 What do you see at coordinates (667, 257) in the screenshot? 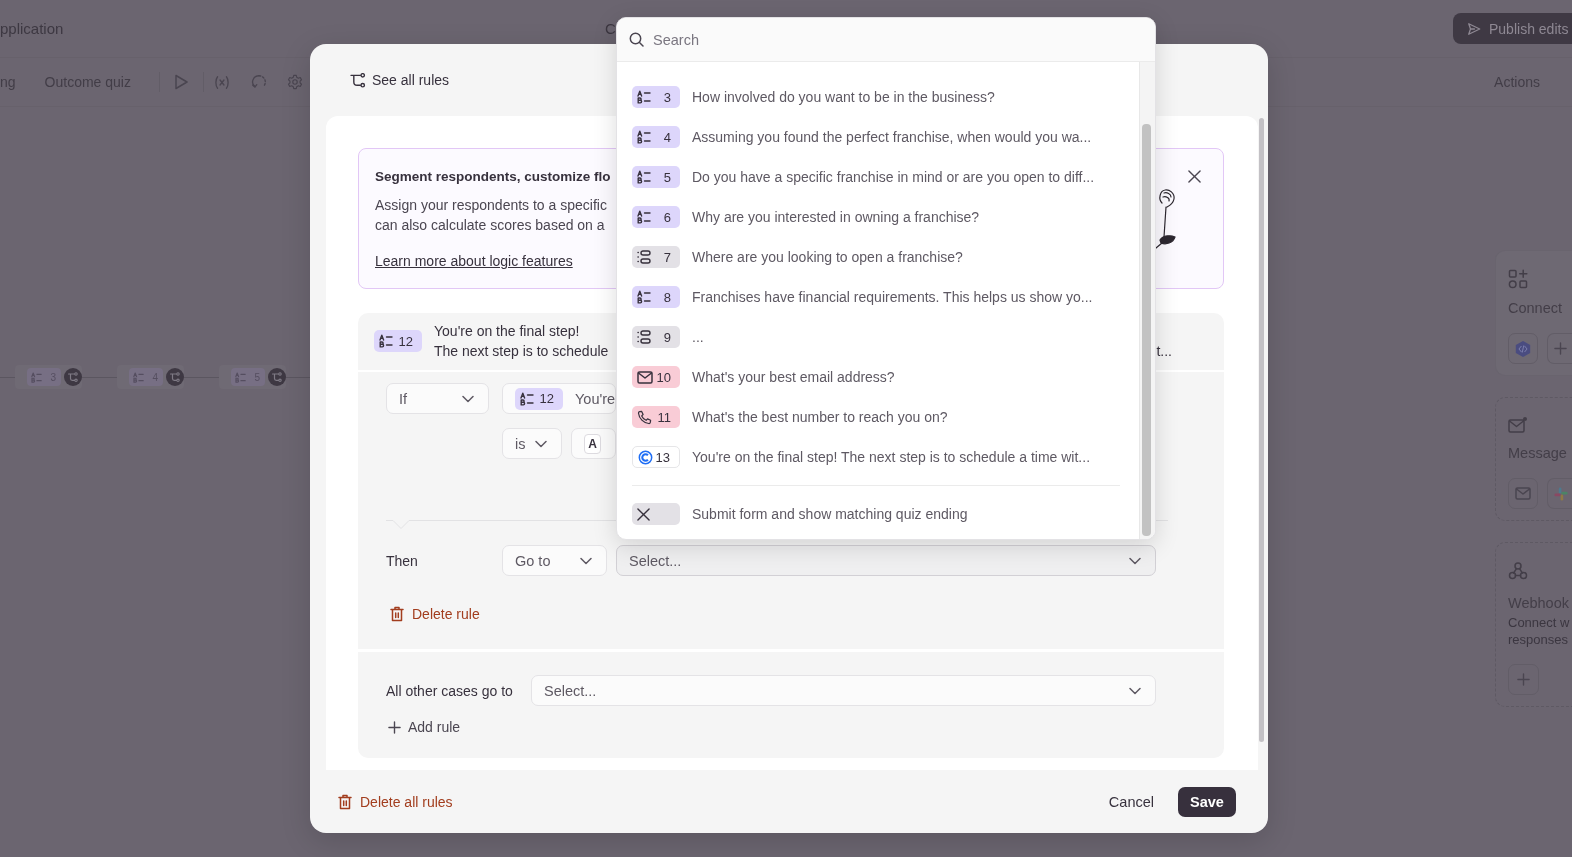
I see `question-number: 7` at bounding box center [667, 257].